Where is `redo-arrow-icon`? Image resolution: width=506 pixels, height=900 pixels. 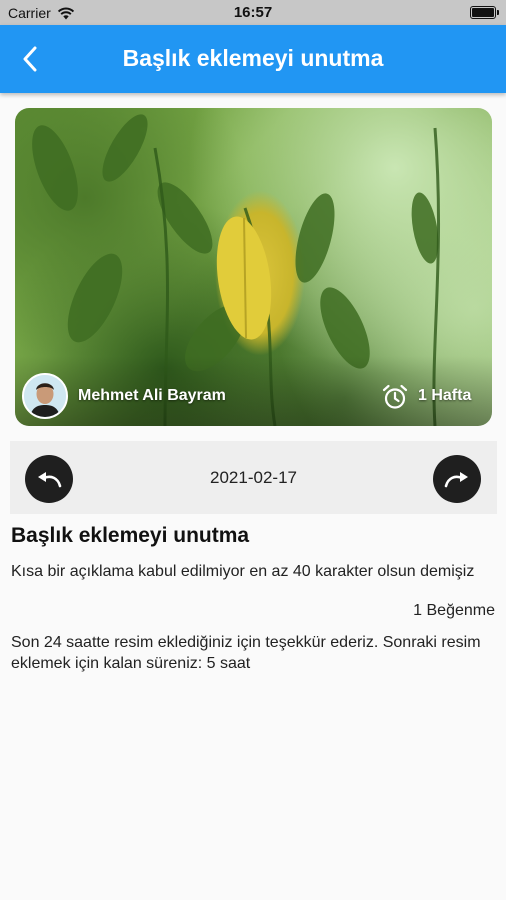
redo-arrow-icon is located at coordinates (456, 480).